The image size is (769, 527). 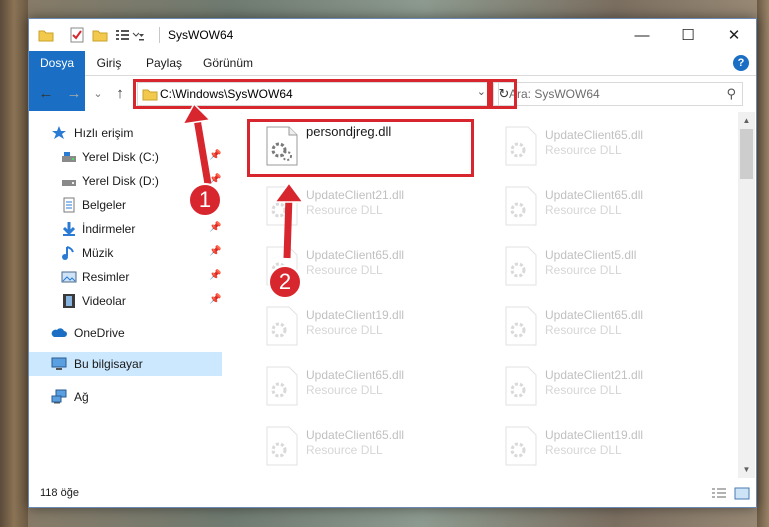 What do you see at coordinates (59, 493) in the screenshot?
I see `item-count: 118 öğe` at bounding box center [59, 493].